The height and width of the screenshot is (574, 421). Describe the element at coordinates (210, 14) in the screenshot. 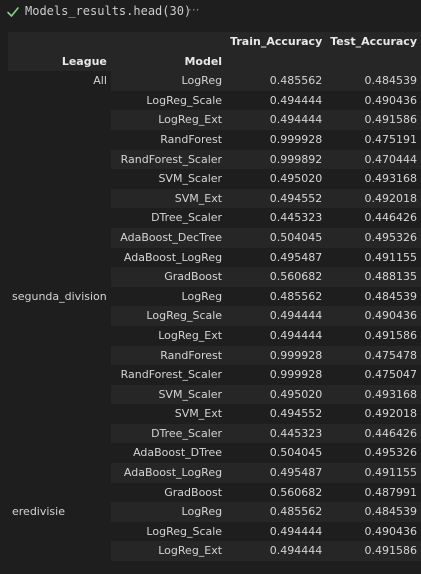

I see `cell-output-header: Models_results.head(30) ···` at that location.